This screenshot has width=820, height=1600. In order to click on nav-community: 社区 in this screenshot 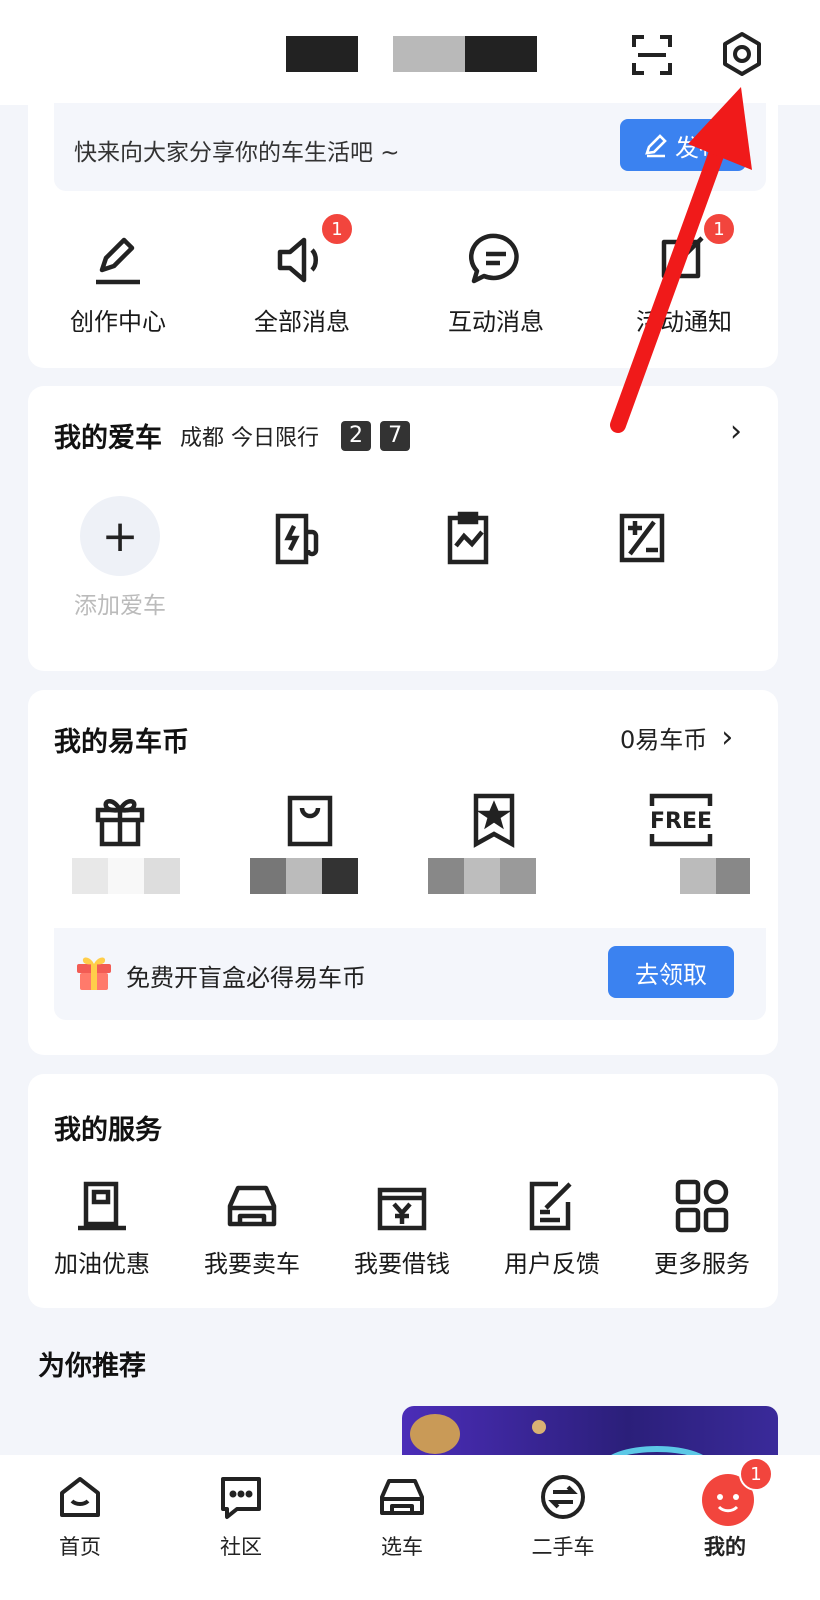, I will do `click(241, 1517)`.